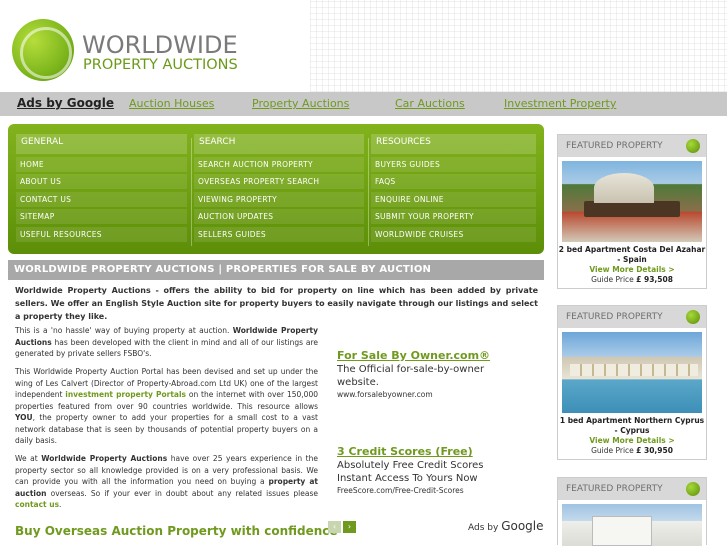 This screenshot has width=727, height=546. What do you see at coordinates (279, 181) in the screenshot?
I see `nav-item-overseas-property-search: OVERSEAS PROPERTY SEARCH` at bounding box center [279, 181].